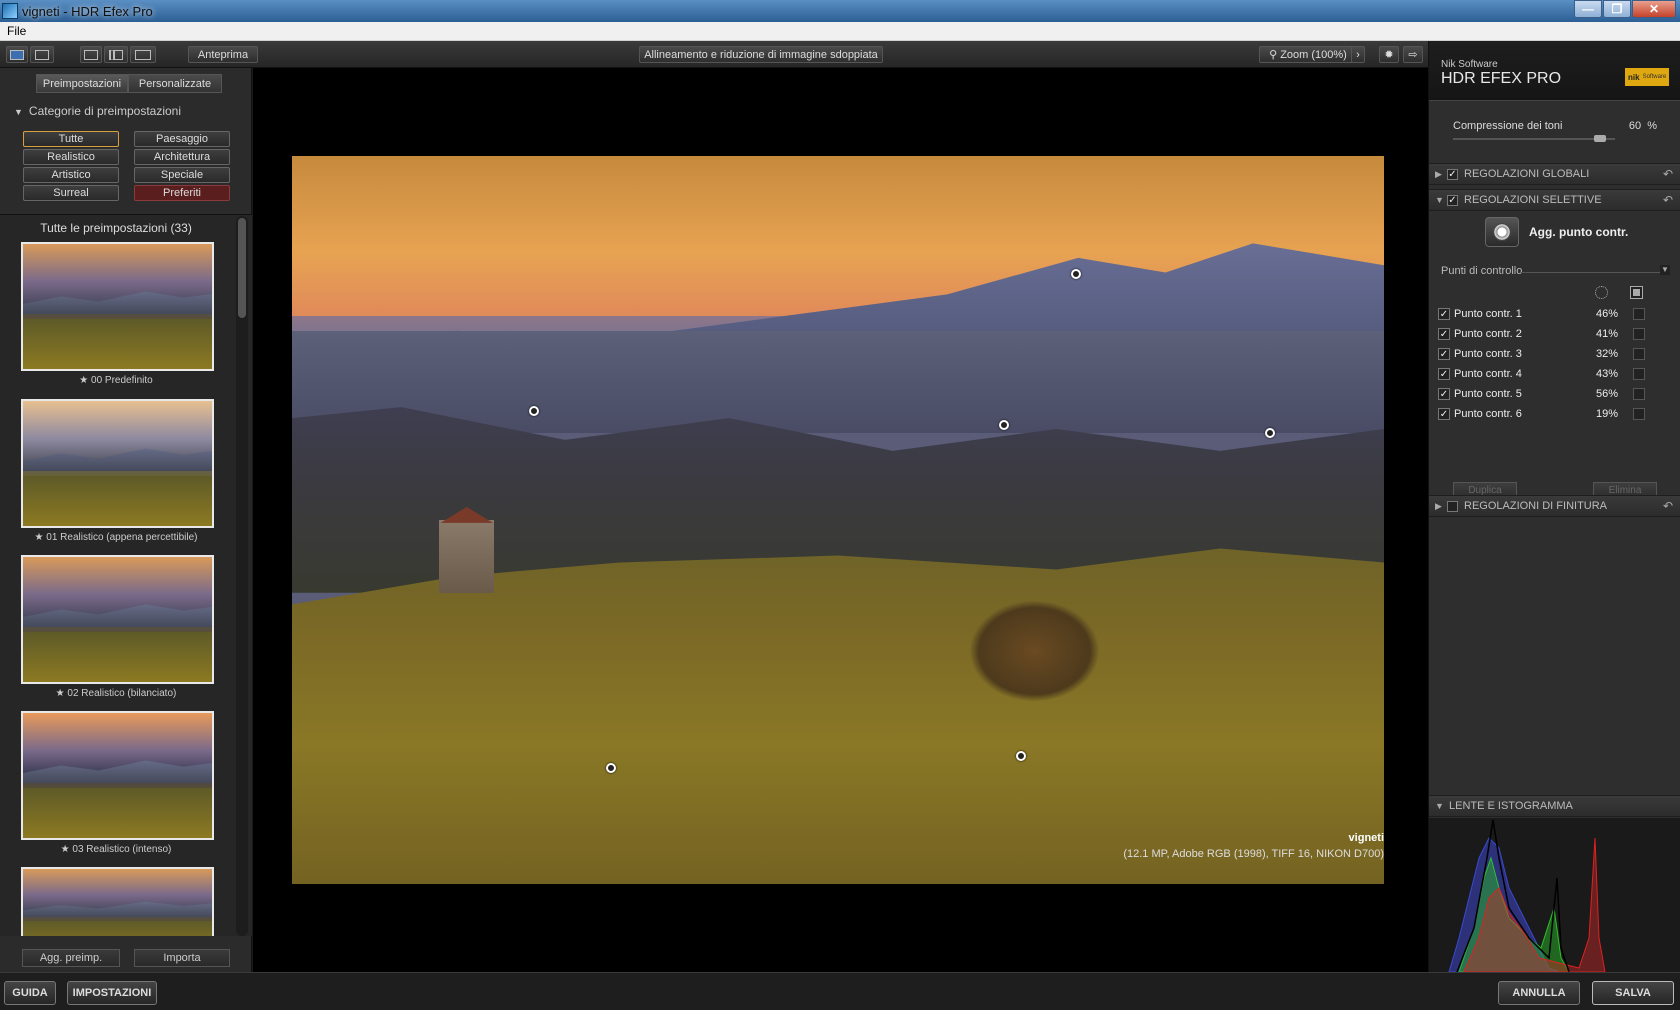 Image resolution: width=1680 pixels, height=1010 pixels. What do you see at coordinates (1554, 333) in the screenshot?
I see `control-point-row: ✓ Punto contr. 2 41%` at bounding box center [1554, 333].